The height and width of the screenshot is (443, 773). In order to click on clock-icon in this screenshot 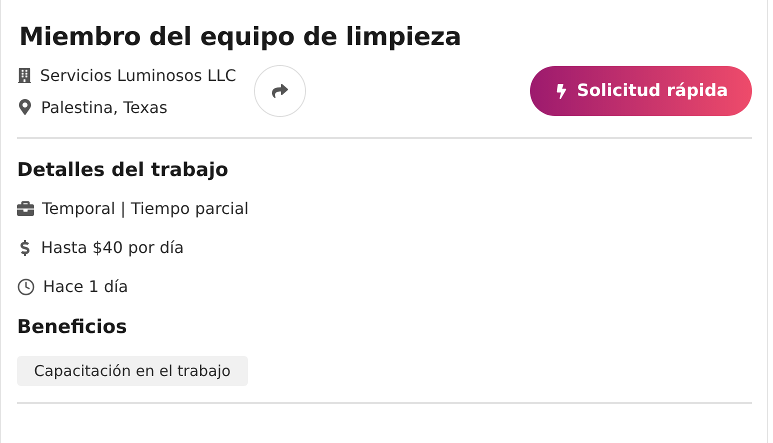, I will do `click(26, 287)`.